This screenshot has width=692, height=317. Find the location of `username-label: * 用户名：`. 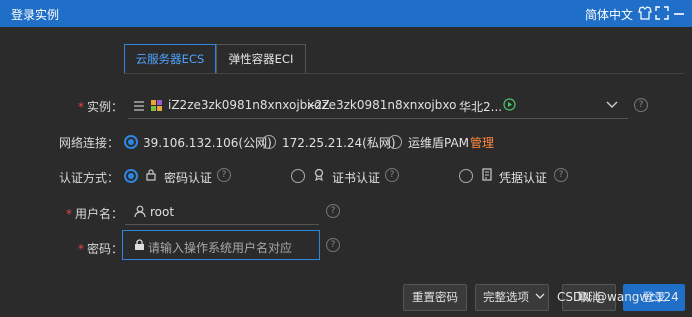

username-label: * 用户名： is located at coordinates (95, 214).